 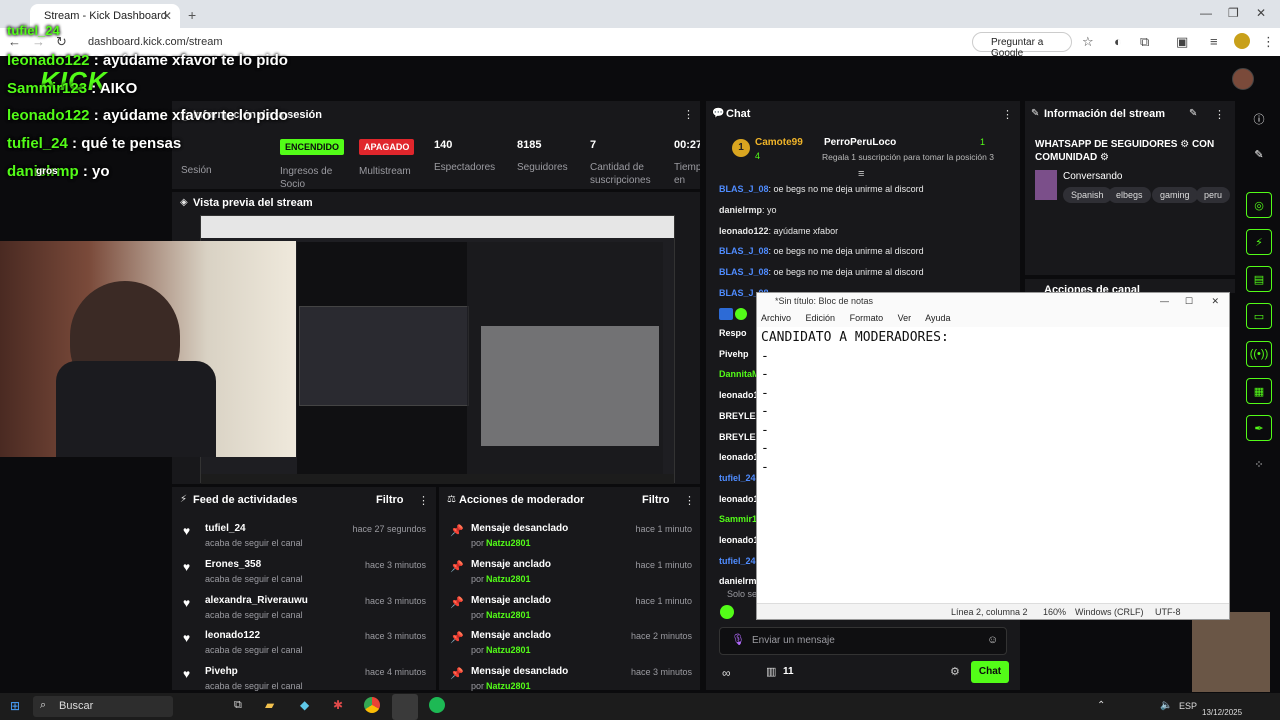 What do you see at coordinates (1243, 79) in the screenshot?
I see `user-avatar` at bounding box center [1243, 79].